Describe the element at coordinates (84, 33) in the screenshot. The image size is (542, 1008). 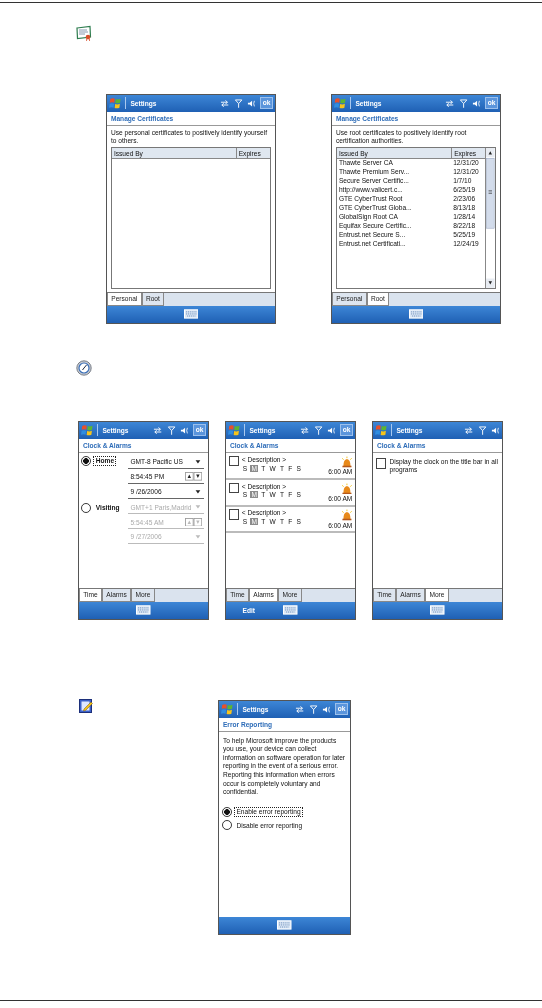
I see `certificate-icon` at that location.